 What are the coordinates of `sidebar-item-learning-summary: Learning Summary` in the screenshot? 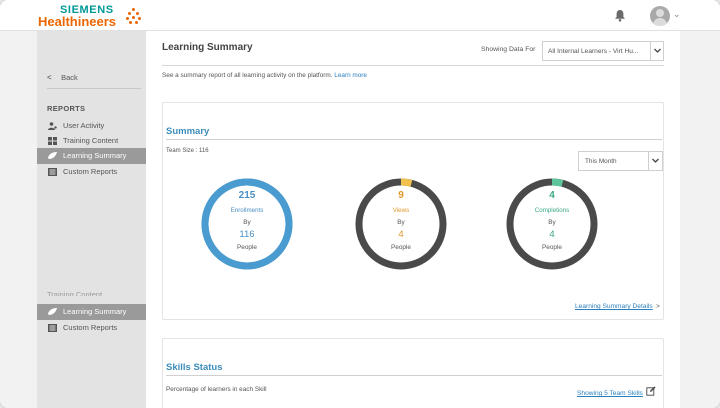 It's located at (91, 156).